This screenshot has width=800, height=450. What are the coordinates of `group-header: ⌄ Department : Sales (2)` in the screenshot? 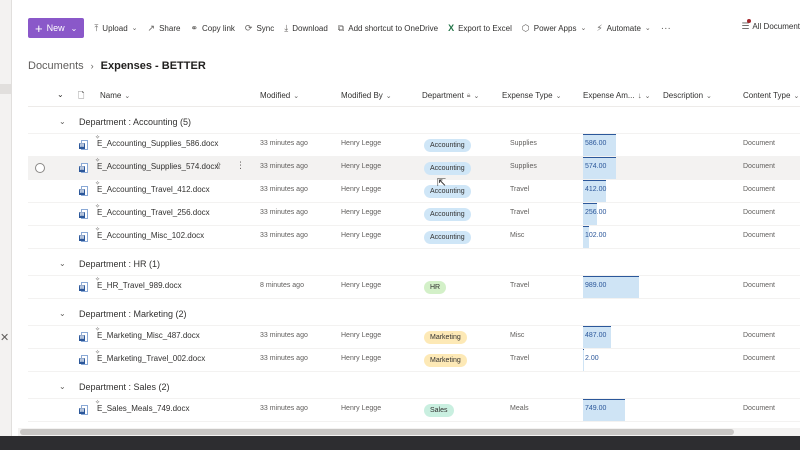 It's located at (414, 387).